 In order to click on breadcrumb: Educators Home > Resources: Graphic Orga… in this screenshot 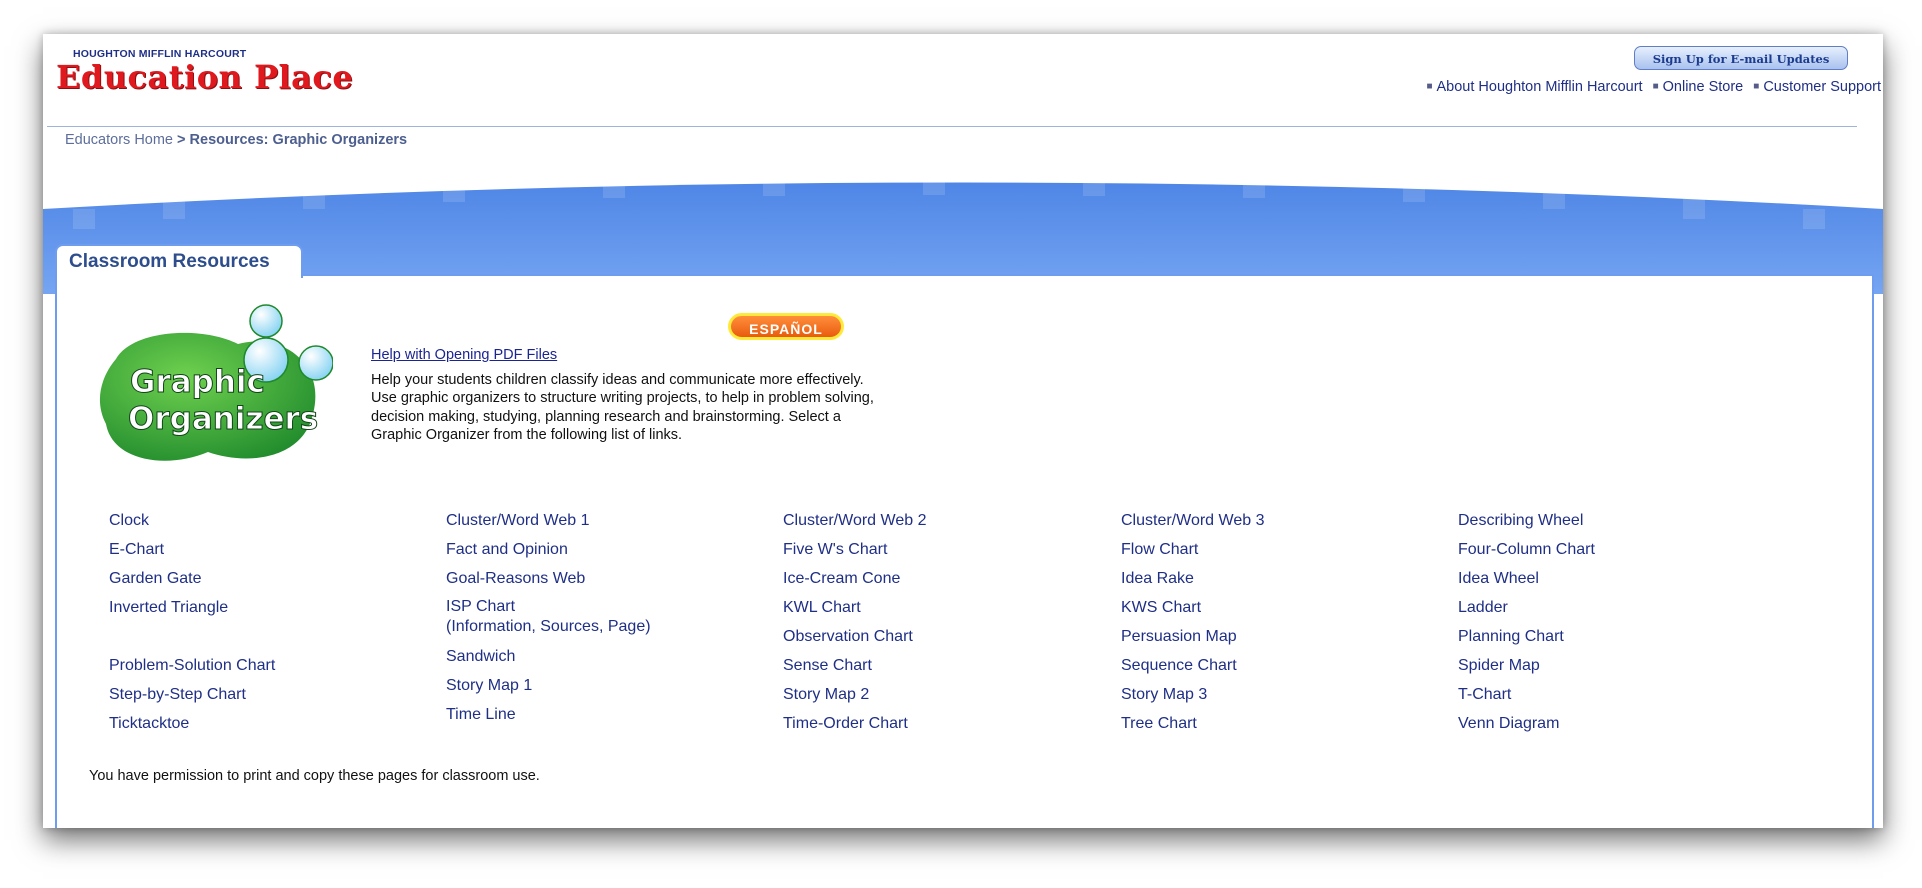, I will do `click(236, 140)`.